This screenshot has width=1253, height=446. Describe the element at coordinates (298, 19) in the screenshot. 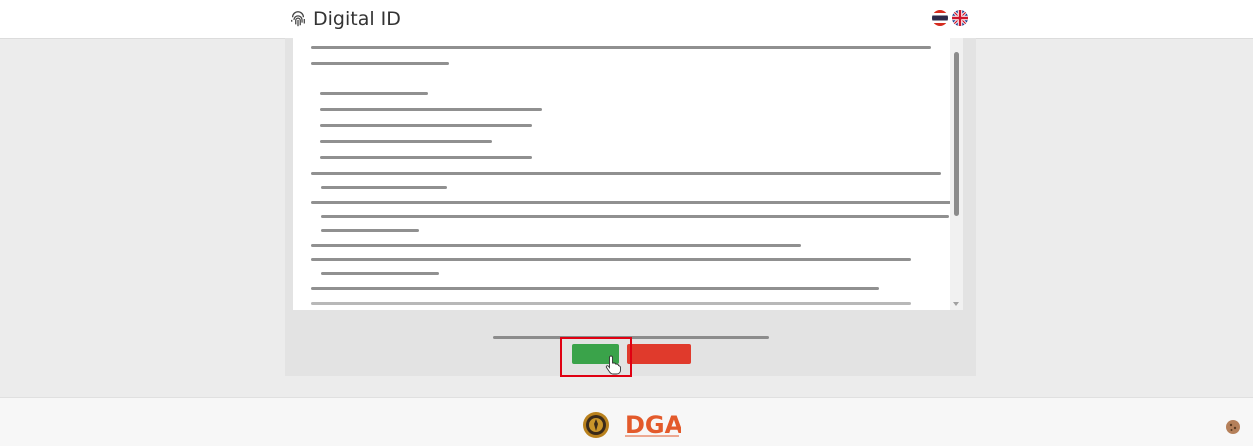

I see `fingerprint-icon` at that location.